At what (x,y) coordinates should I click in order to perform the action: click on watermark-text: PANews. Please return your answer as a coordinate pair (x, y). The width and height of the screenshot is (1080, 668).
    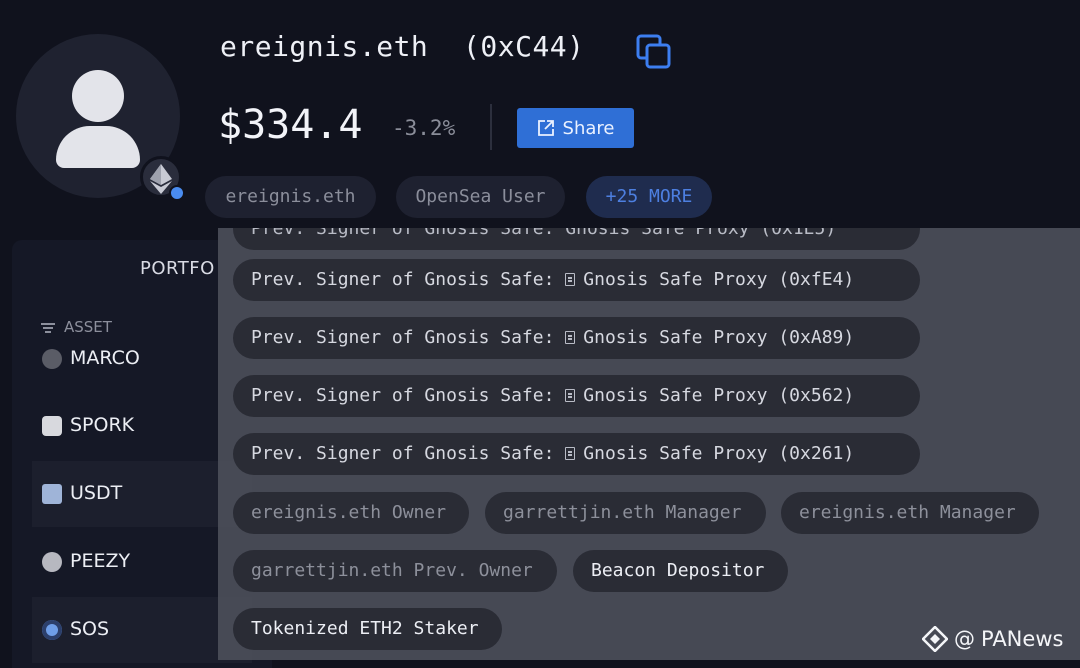
    Looking at the image, I should click on (1022, 639).